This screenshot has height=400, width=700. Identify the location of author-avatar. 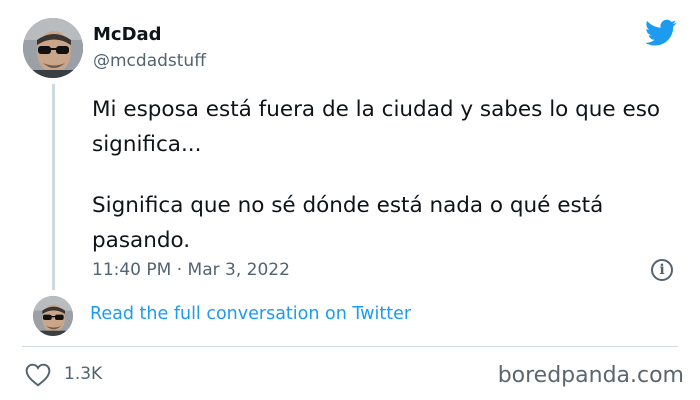
(53, 48).